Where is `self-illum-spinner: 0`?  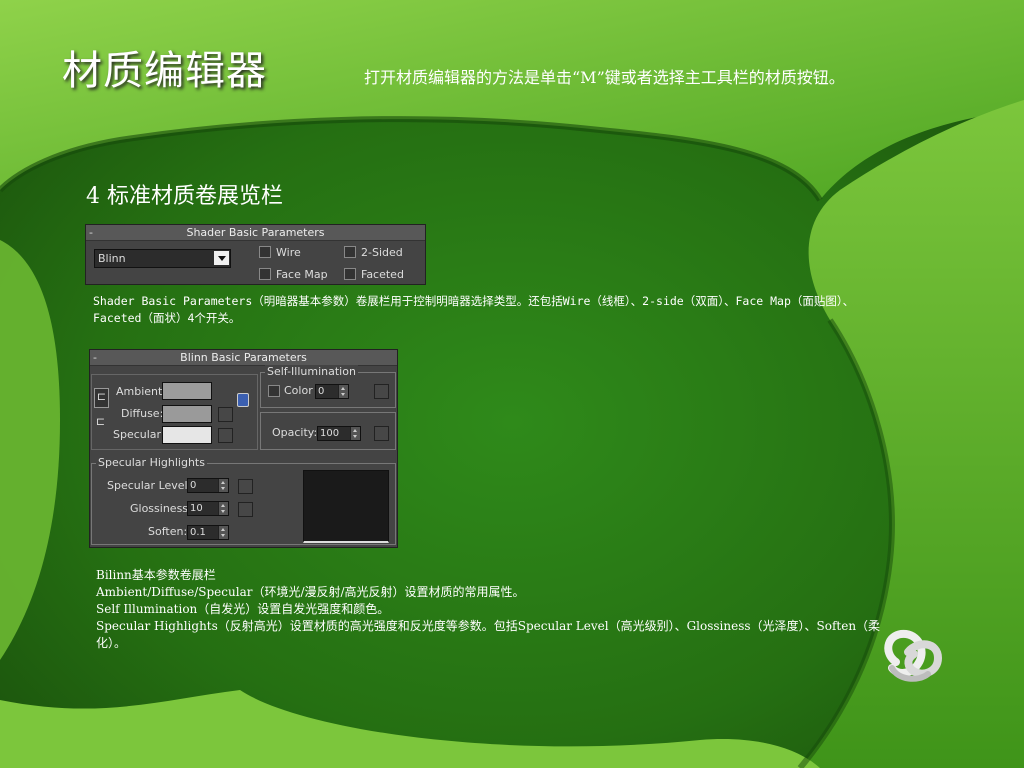 self-illum-spinner: 0 is located at coordinates (332, 391).